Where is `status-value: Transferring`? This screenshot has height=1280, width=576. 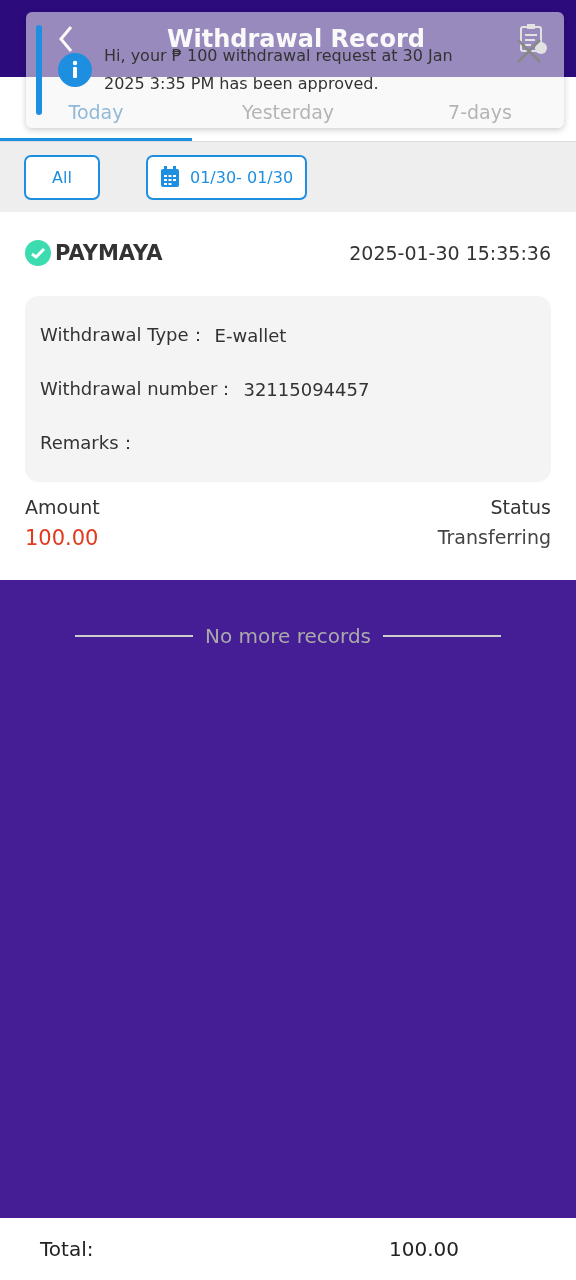 status-value: Transferring is located at coordinates (494, 537).